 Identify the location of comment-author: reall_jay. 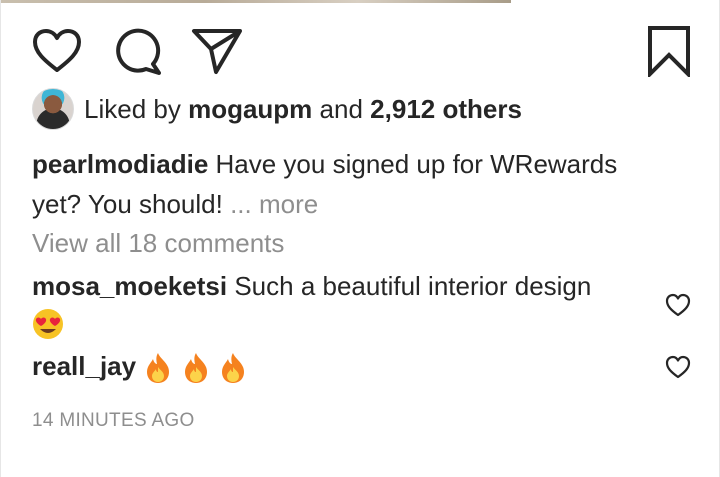
(84, 366).